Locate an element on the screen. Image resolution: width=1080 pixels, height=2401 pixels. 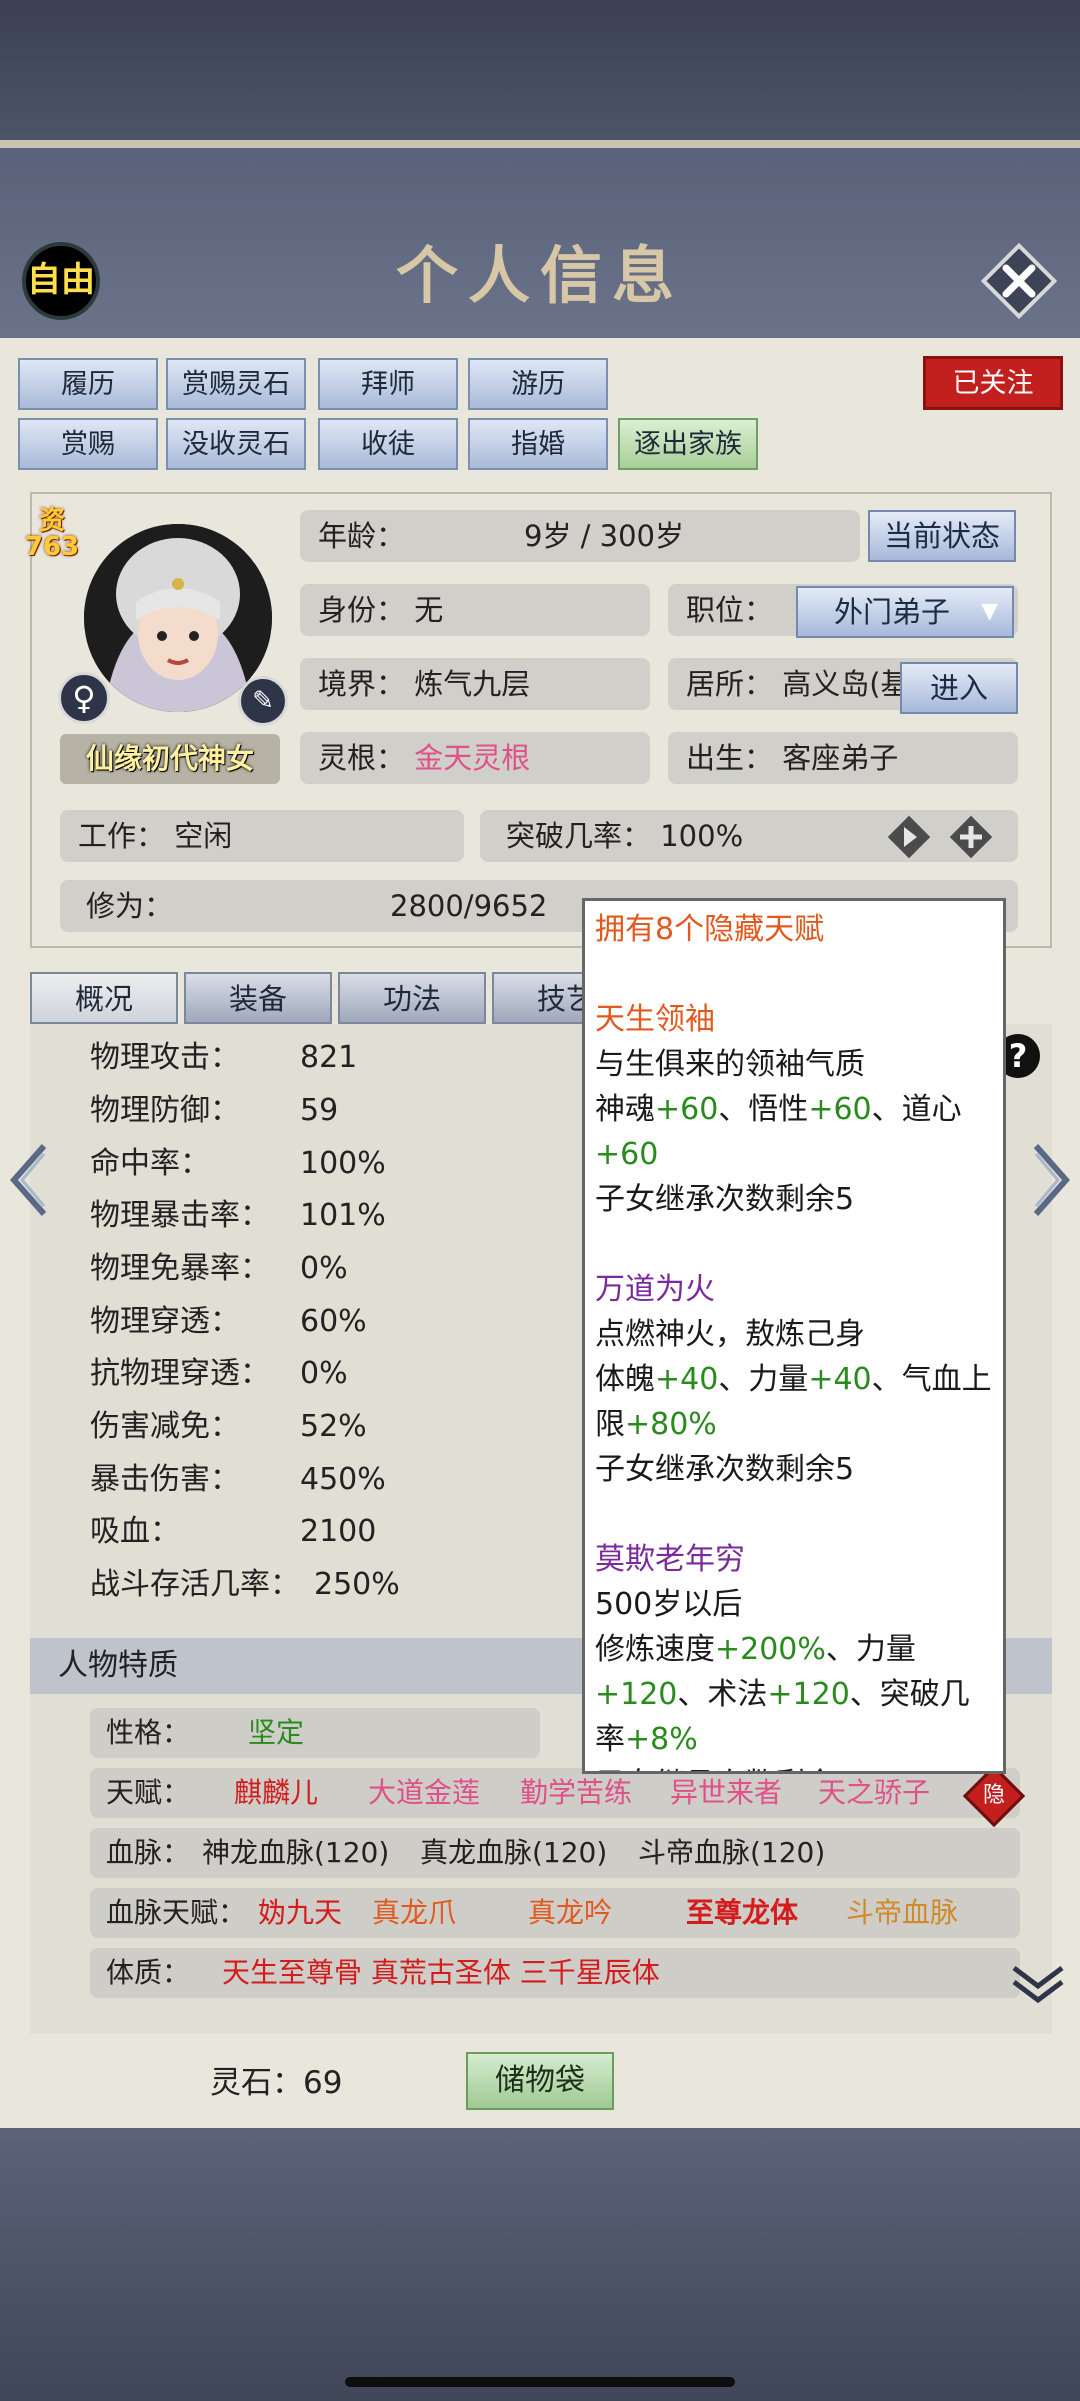
tooltip-talent-effects-cont: +120、术法+120、突破几 is located at coordinates (782, 1694).